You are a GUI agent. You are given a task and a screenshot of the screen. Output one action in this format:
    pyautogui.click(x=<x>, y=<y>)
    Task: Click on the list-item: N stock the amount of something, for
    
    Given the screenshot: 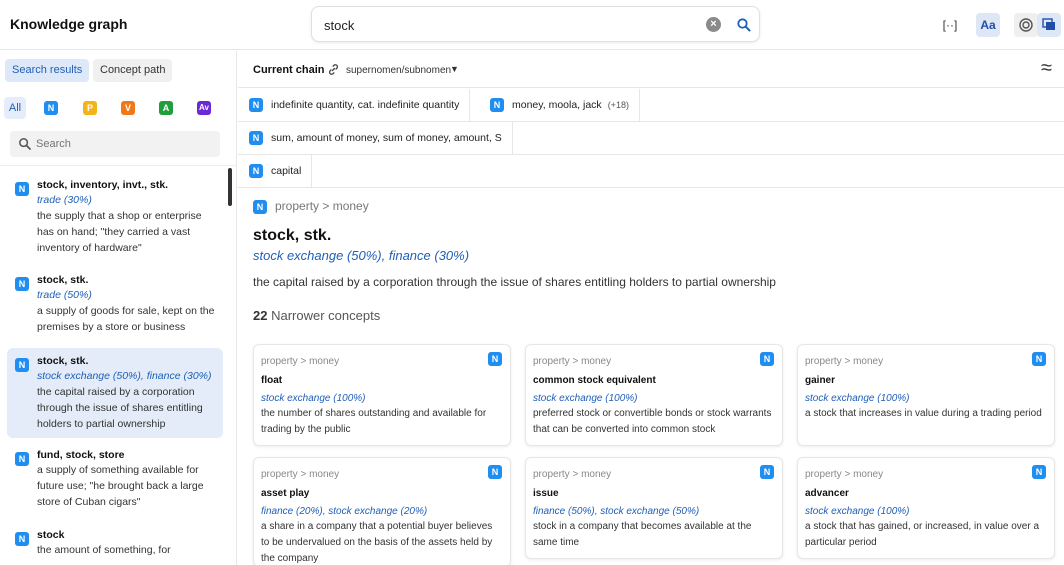 What is the action you would take?
    pyautogui.click(x=115, y=543)
    